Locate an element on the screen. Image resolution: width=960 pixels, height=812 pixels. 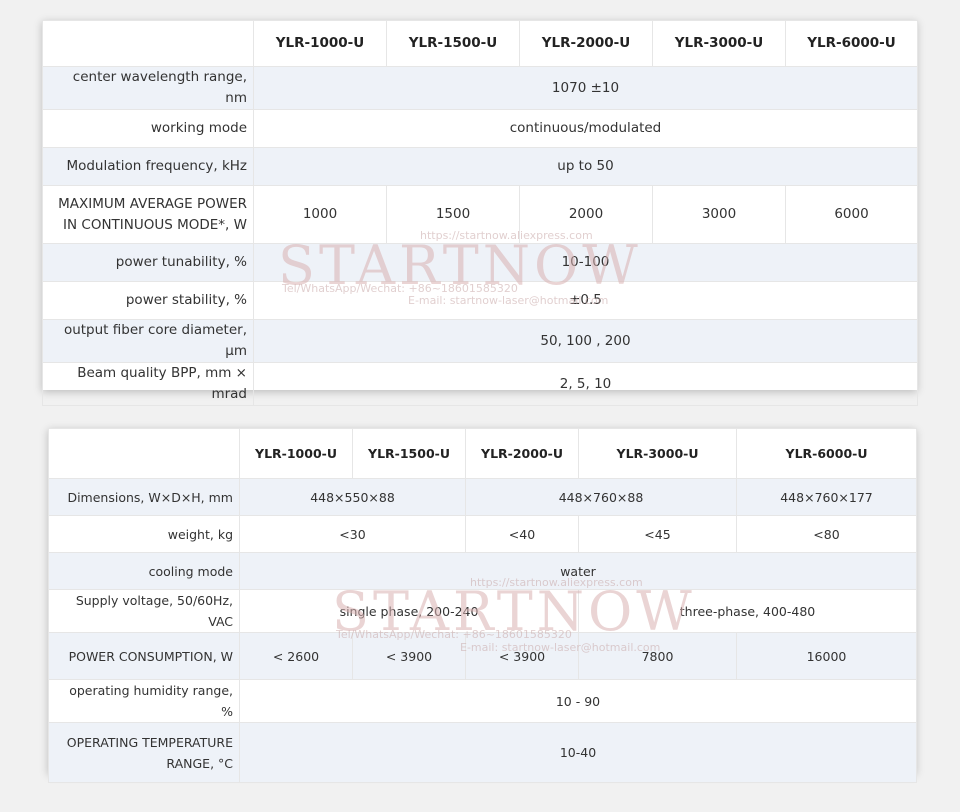
cell-value: ±0.5 is located at coordinates (585, 300).